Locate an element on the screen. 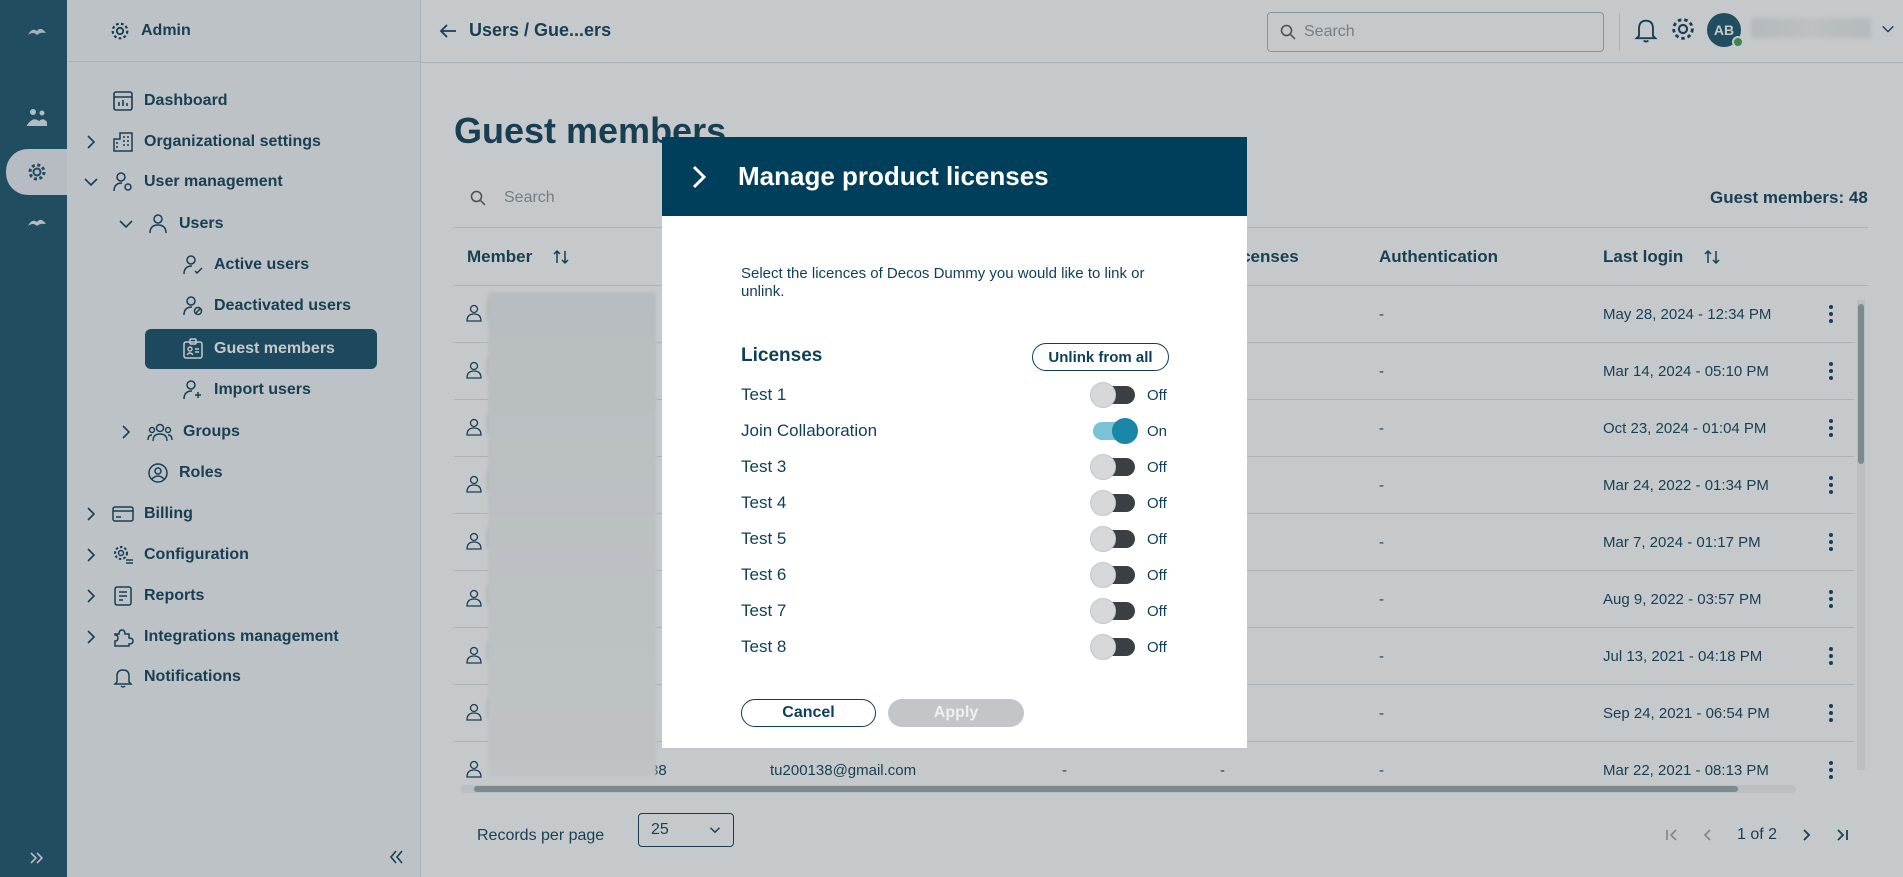  dialog-title: Manage product licenses is located at coordinates (893, 176).